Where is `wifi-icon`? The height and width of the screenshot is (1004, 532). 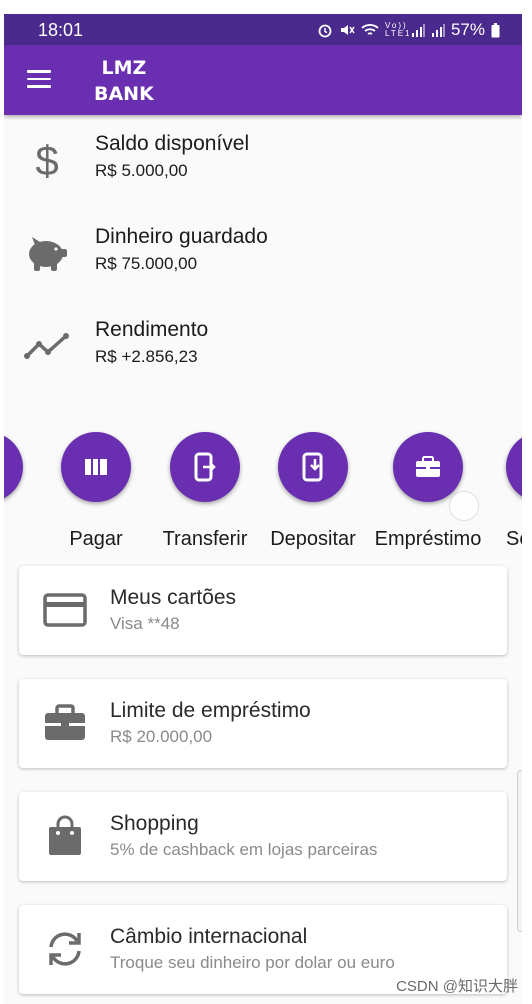 wifi-icon is located at coordinates (370, 29).